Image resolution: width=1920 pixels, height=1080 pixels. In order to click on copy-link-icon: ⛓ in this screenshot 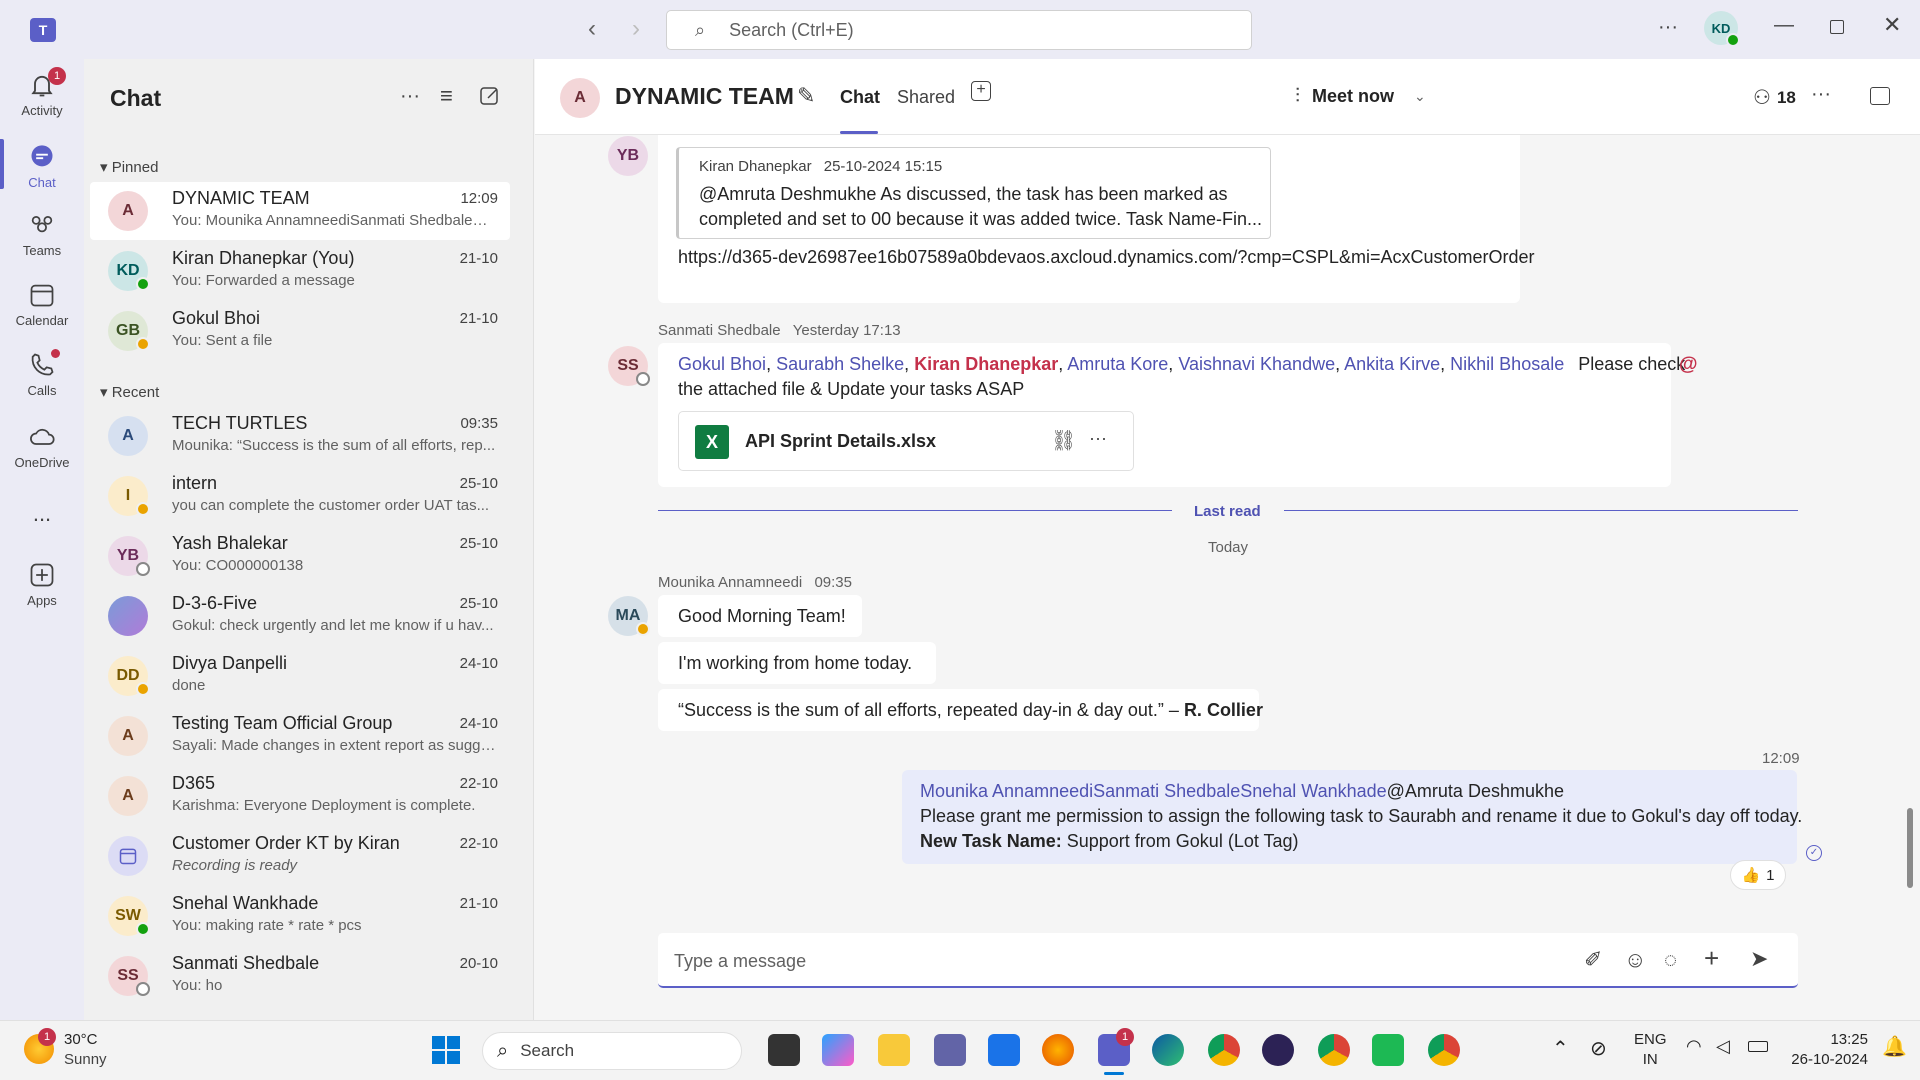, I will do `click(1063, 440)`.